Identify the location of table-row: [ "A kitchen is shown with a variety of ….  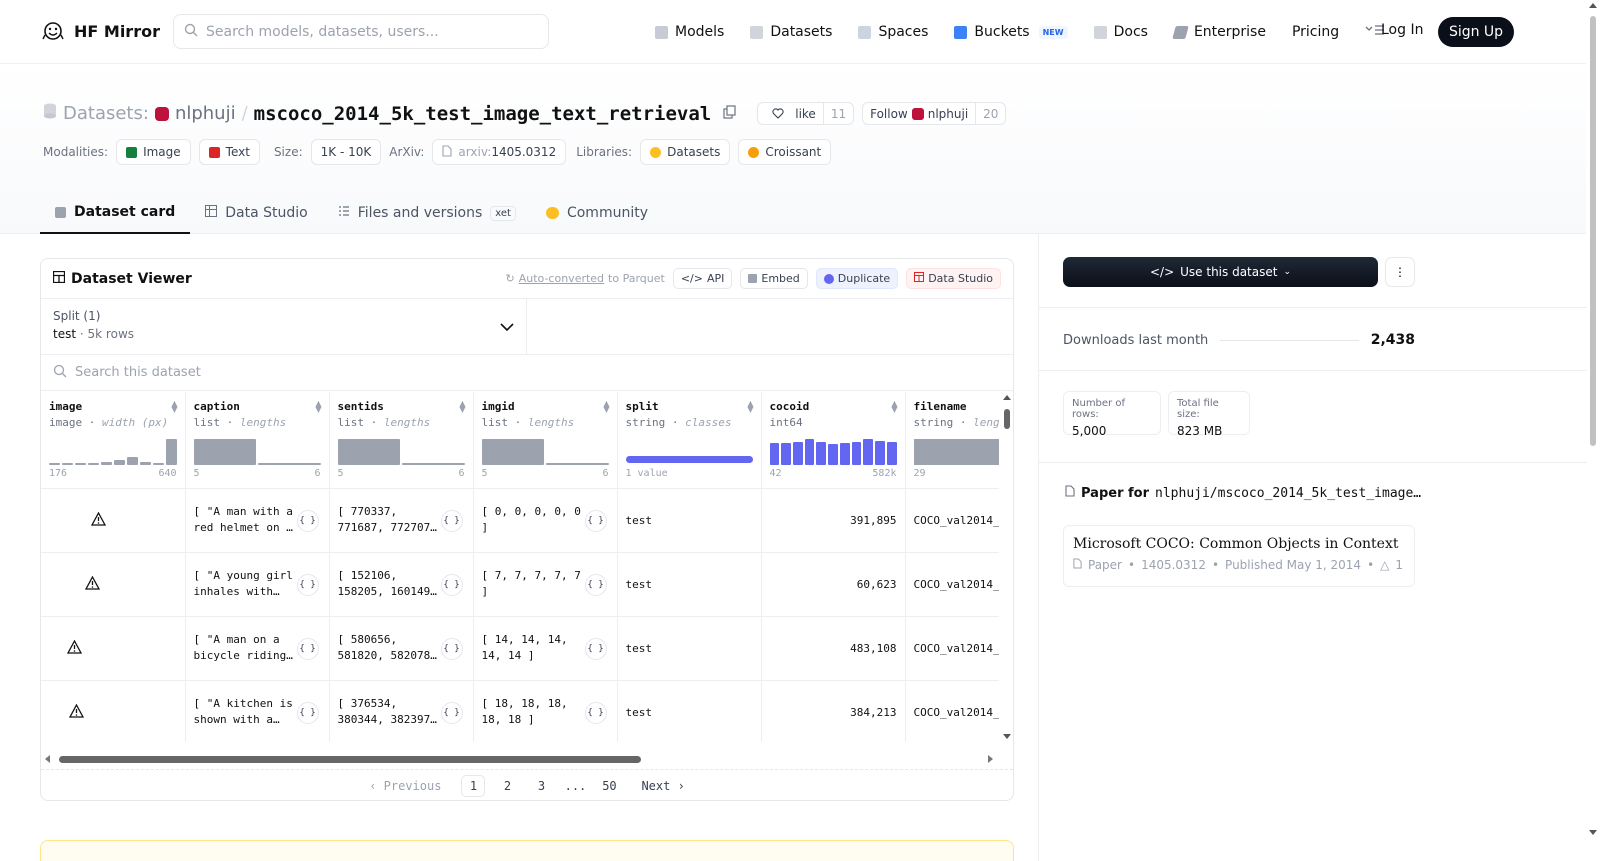
(520, 711).